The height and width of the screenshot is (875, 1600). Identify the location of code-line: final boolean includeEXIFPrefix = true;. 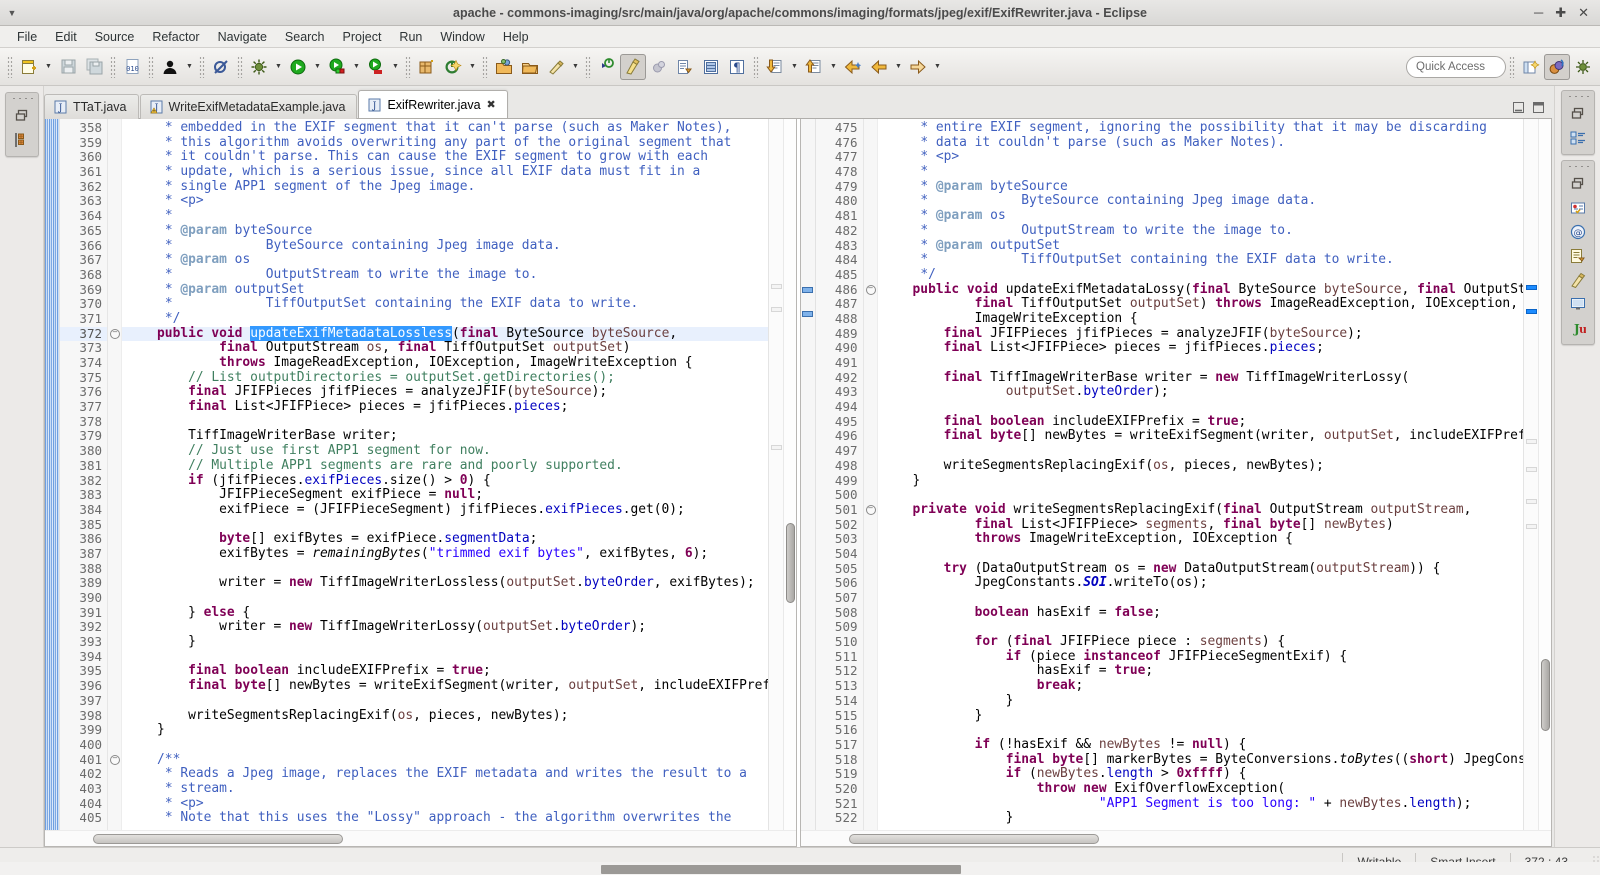
(445, 671).